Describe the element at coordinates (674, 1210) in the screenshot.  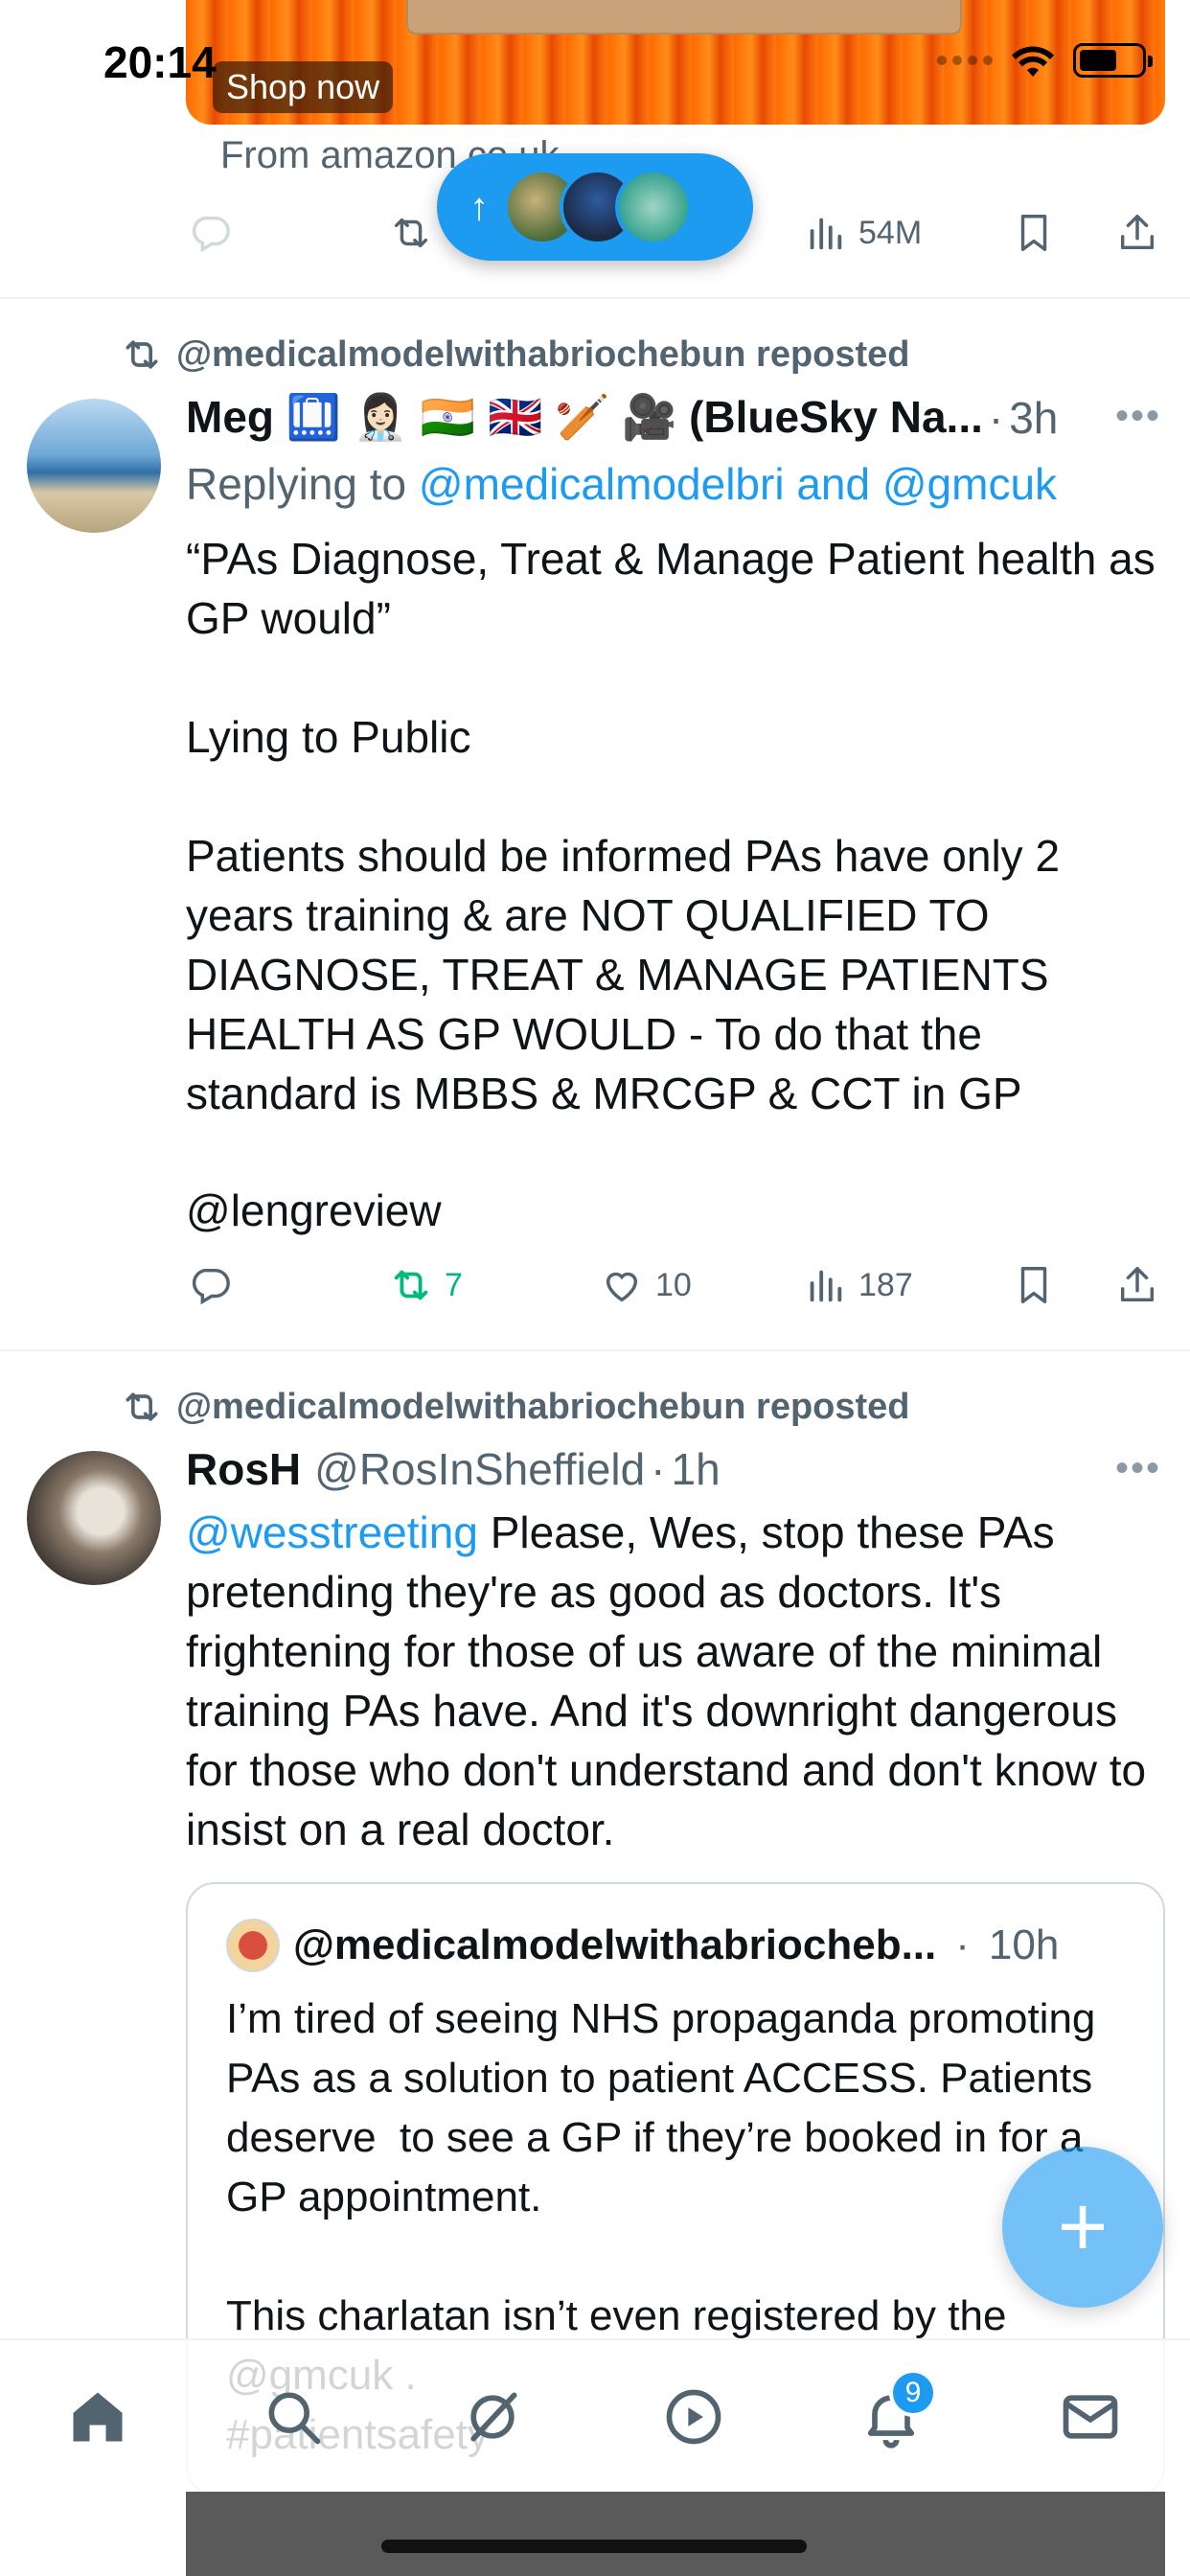
I see `mention-link: @lengreview` at that location.